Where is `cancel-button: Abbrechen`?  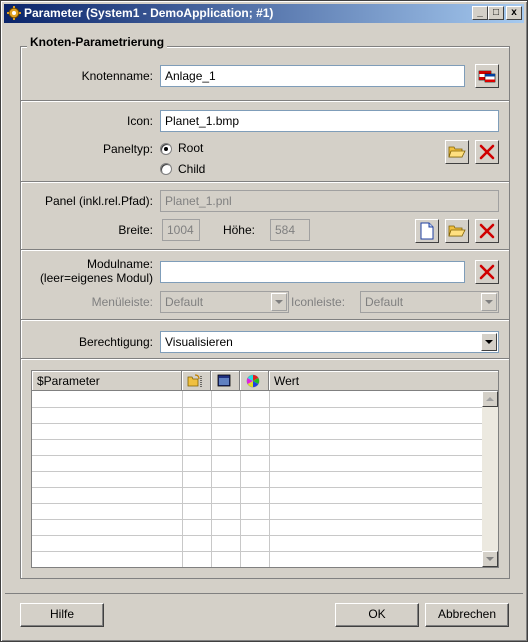 cancel-button: Abbrechen is located at coordinates (467, 615).